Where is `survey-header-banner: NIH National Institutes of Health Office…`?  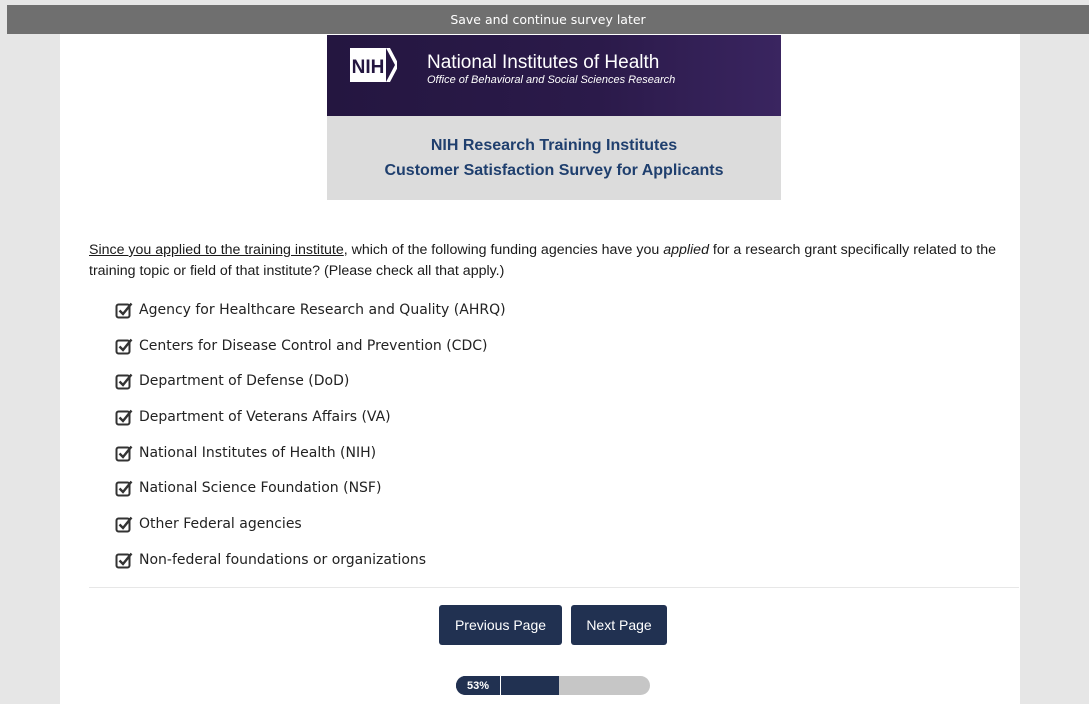
survey-header-banner: NIH National Institutes of Health Office… is located at coordinates (554, 117).